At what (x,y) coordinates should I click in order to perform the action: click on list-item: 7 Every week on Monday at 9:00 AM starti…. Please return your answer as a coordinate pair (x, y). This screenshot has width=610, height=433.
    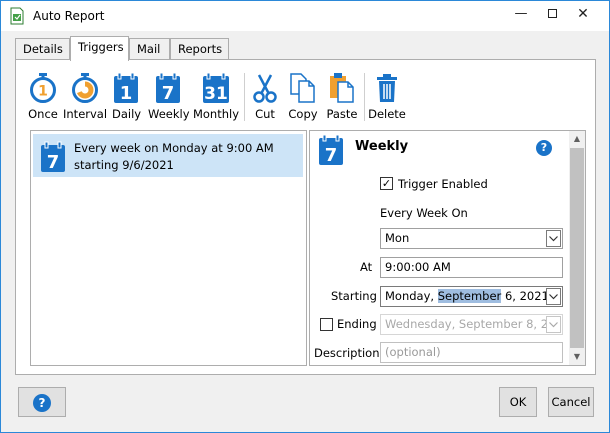
    Looking at the image, I should click on (168, 155).